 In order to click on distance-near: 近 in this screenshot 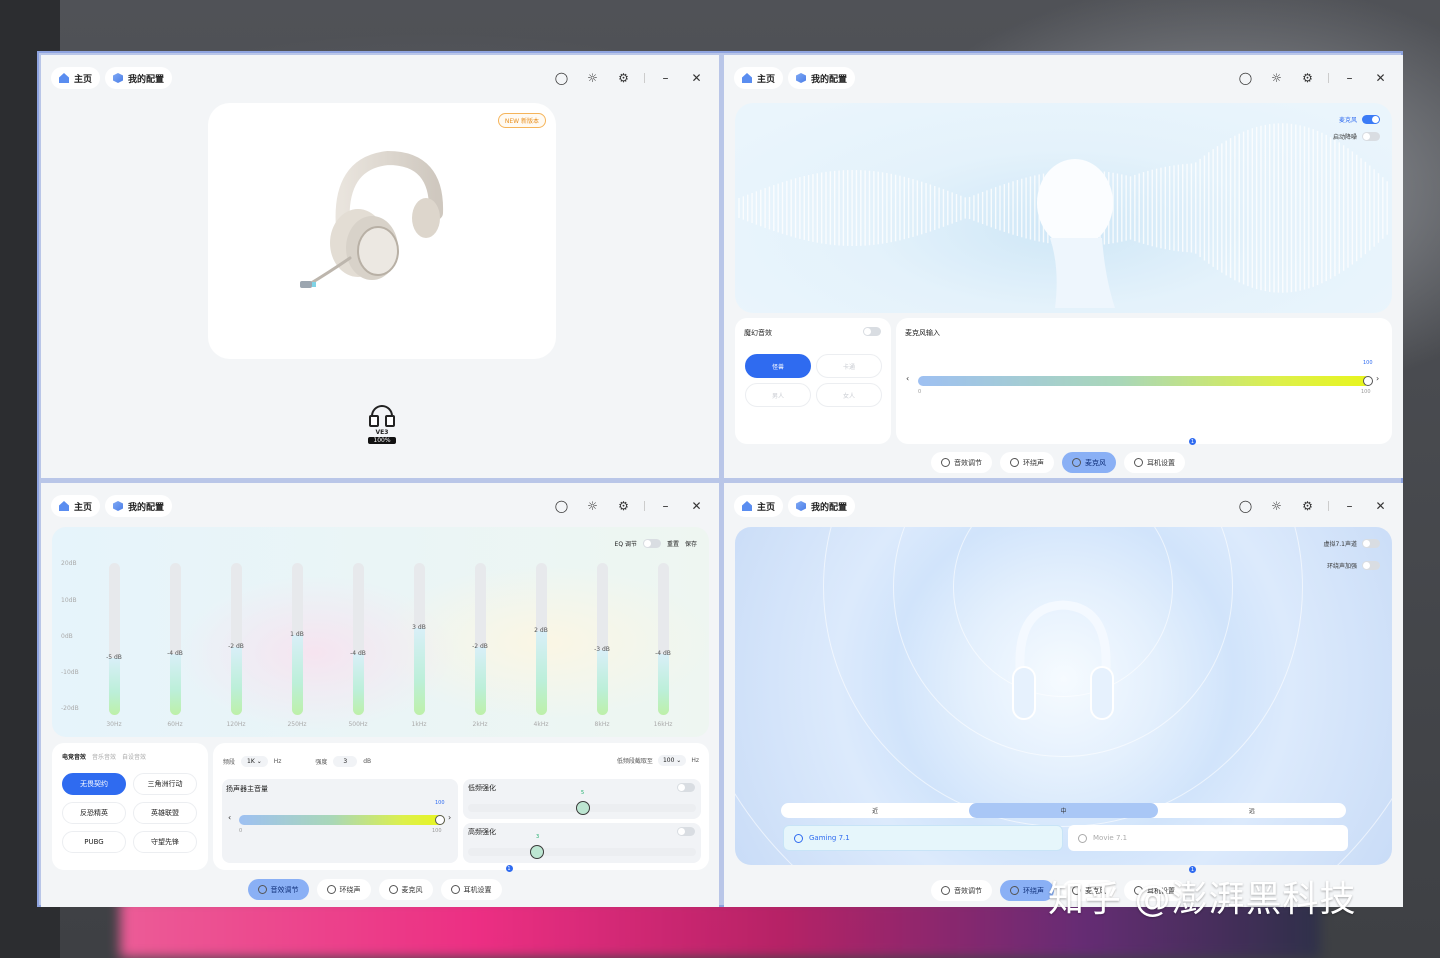, I will do `click(875, 810)`.